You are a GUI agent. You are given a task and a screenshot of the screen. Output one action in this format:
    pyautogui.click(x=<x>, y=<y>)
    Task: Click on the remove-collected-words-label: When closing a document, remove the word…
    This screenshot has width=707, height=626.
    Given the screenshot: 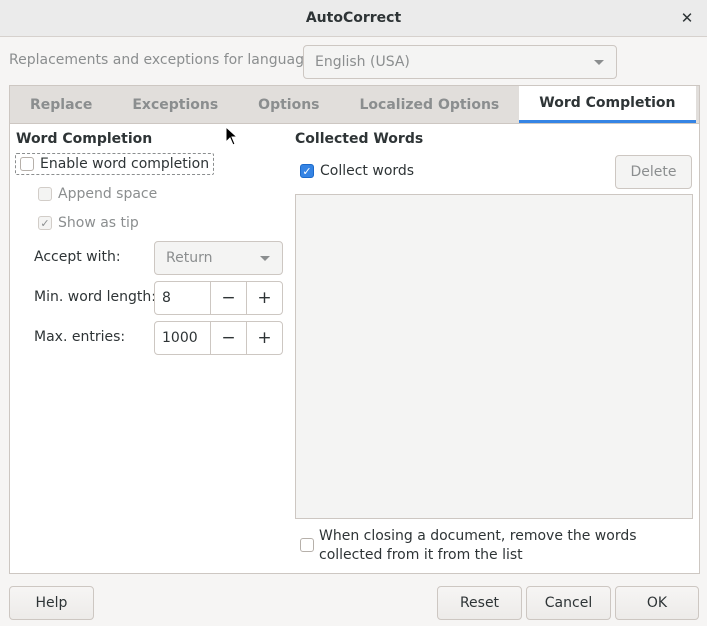 What is the action you would take?
    pyautogui.click(x=478, y=545)
    